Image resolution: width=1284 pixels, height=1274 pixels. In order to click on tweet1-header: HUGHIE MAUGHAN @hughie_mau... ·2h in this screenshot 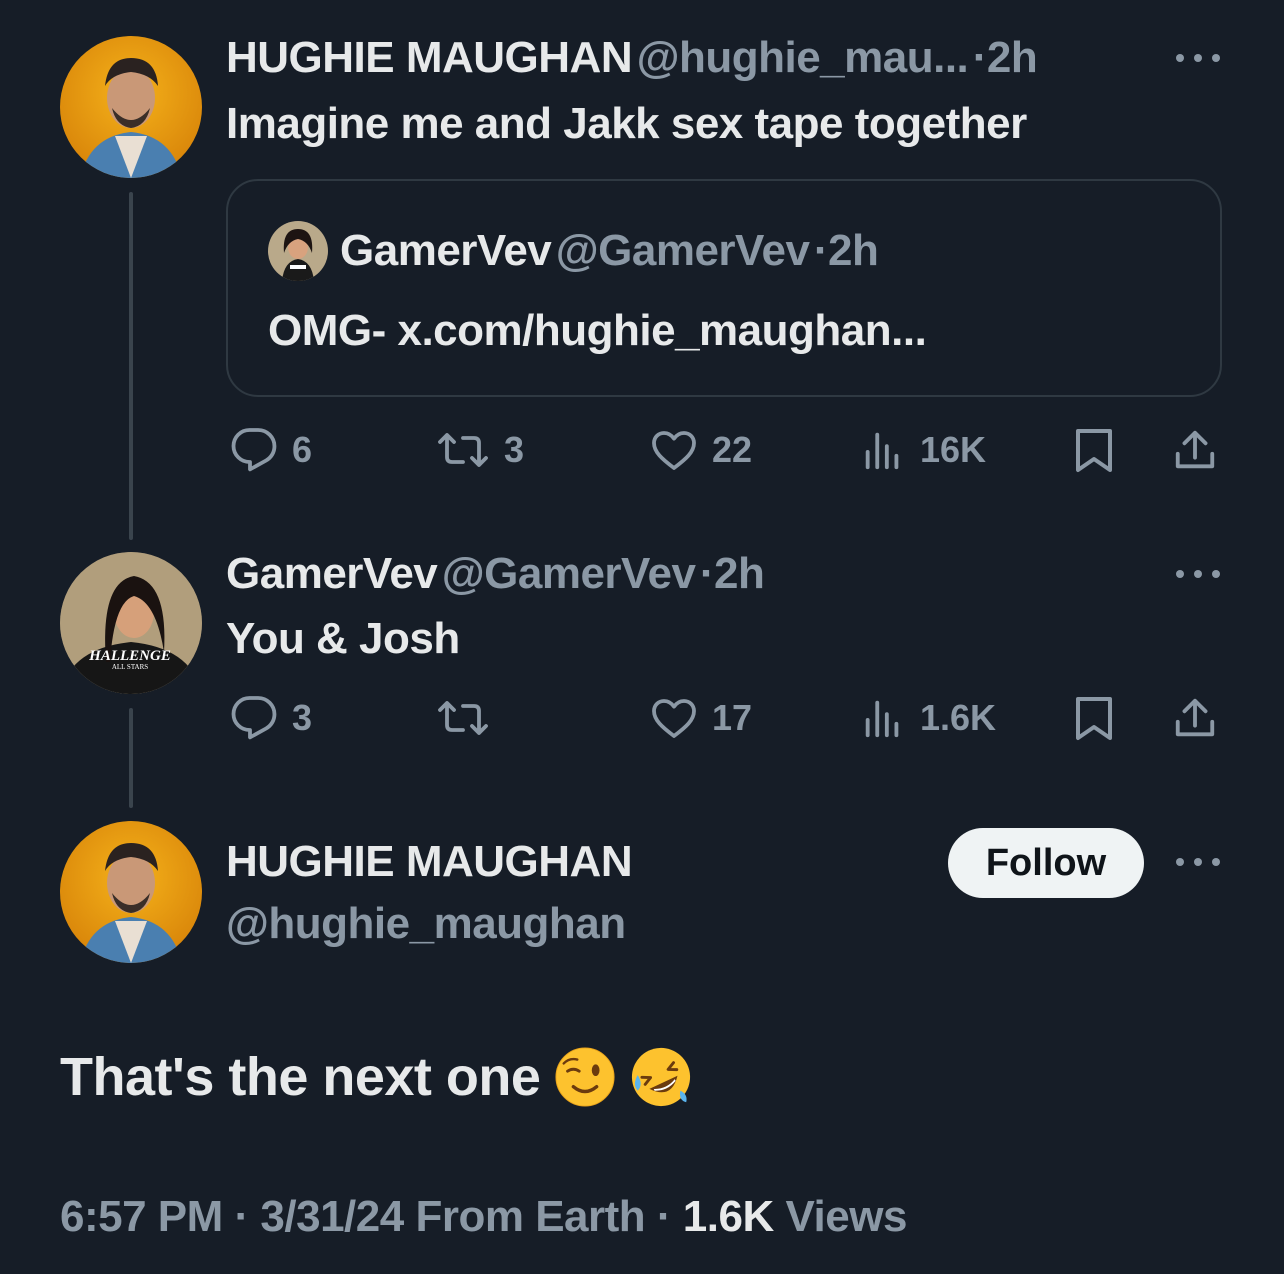, I will do `click(632, 63)`.